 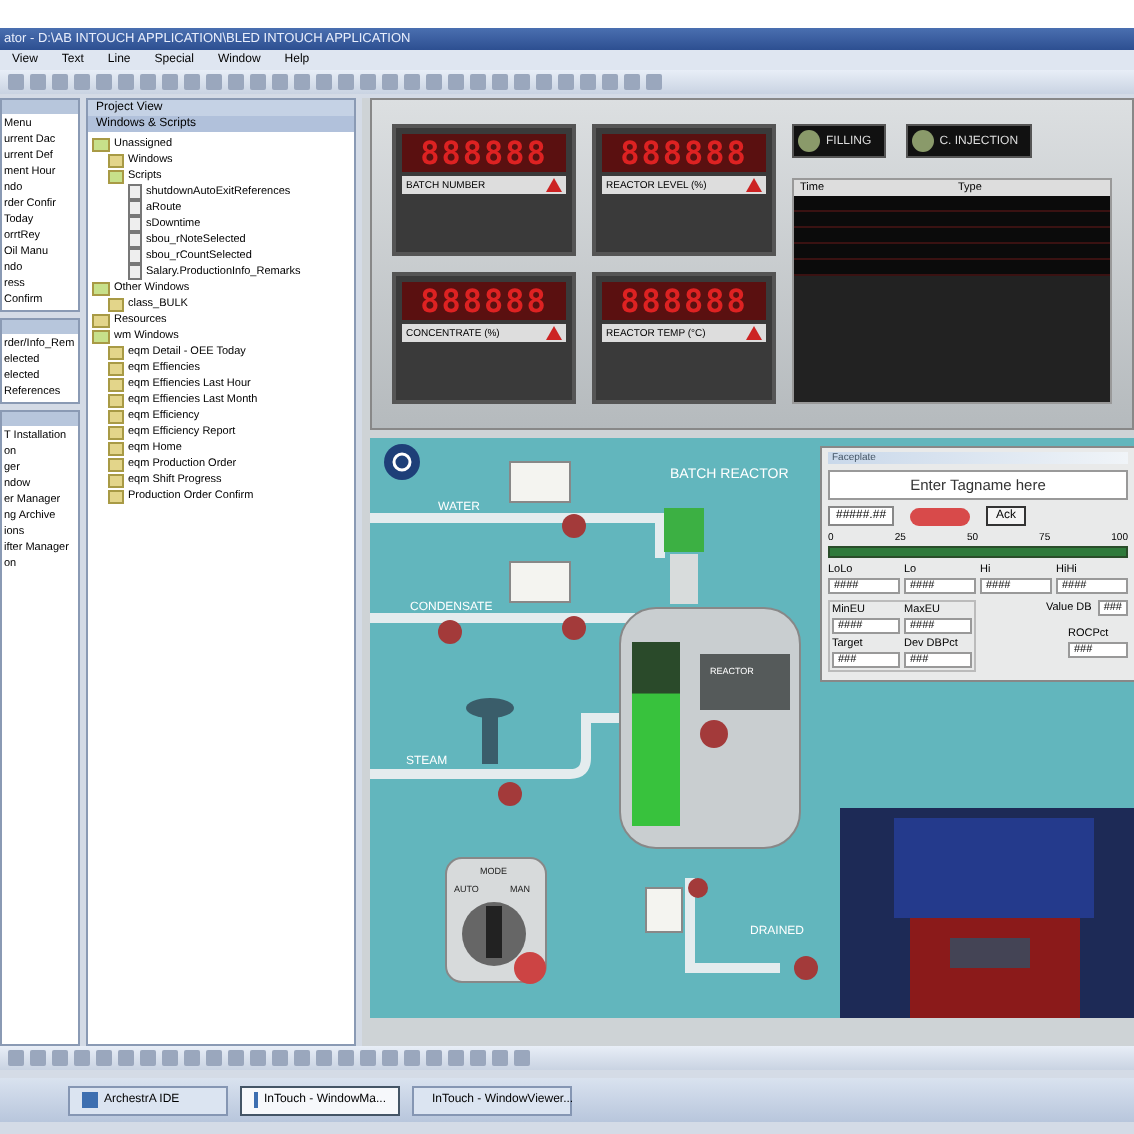 What do you see at coordinates (90, 1100) in the screenshot?
I see `app-icon` at bounding box center [90, 1100].